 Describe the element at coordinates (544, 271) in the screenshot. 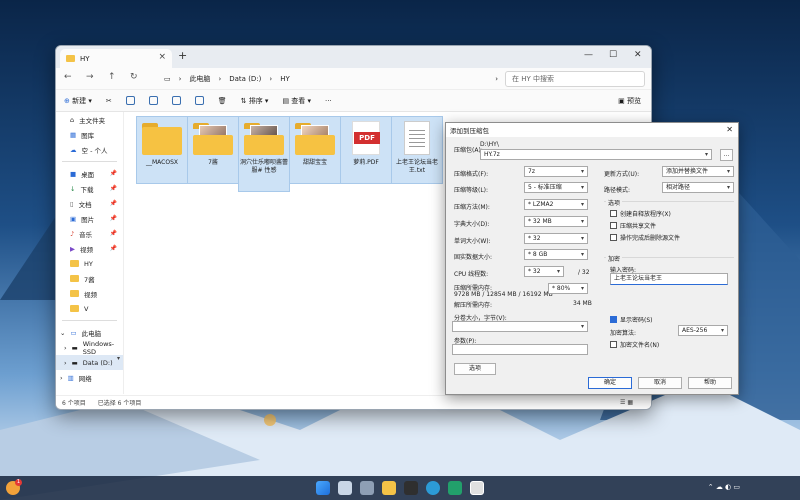

I see `cpu-select: * 32` at that location.